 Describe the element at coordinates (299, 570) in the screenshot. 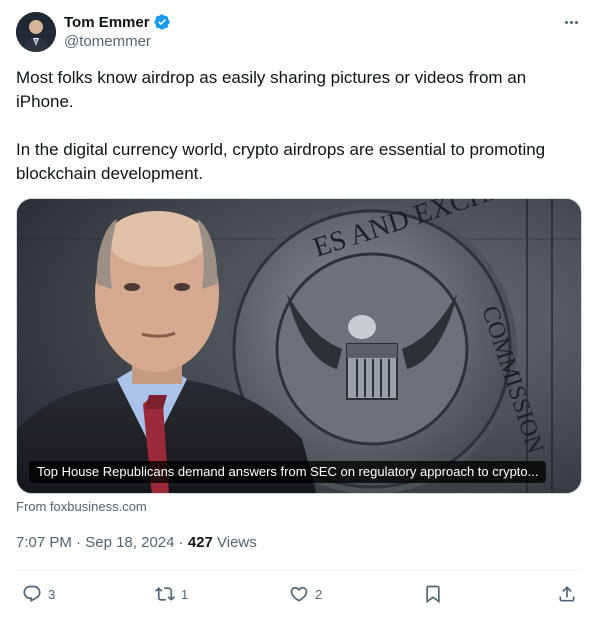

I see `divider` at that location.